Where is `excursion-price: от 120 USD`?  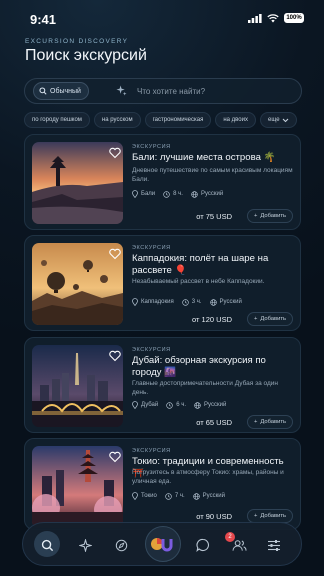 excursion-price: от 120 USD is located at coordinates (212, 319).